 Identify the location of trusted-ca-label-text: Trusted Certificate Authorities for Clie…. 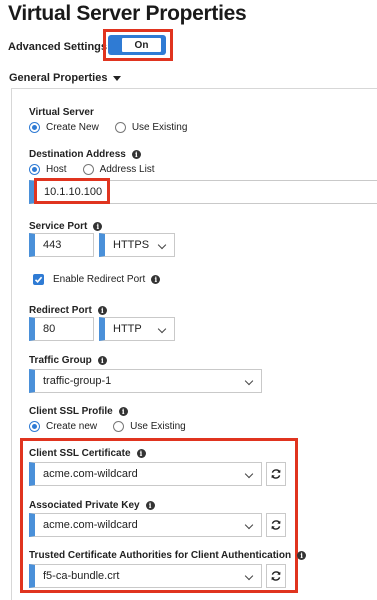
(160, 555).